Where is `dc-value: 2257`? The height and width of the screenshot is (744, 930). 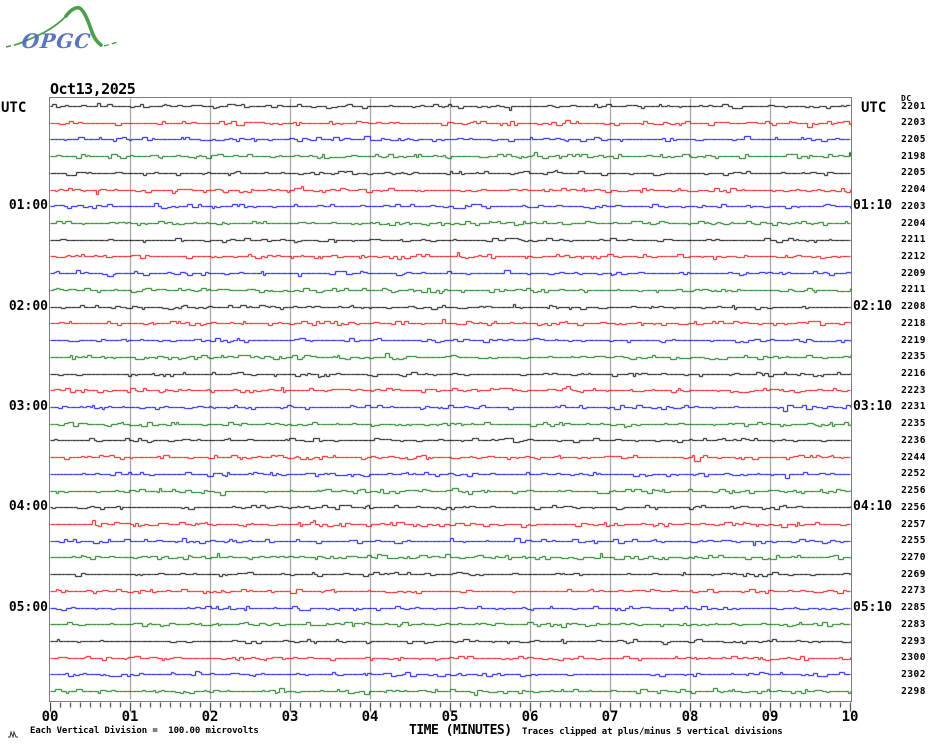
dc-value: 2257 is located at coordinates (913, 524).